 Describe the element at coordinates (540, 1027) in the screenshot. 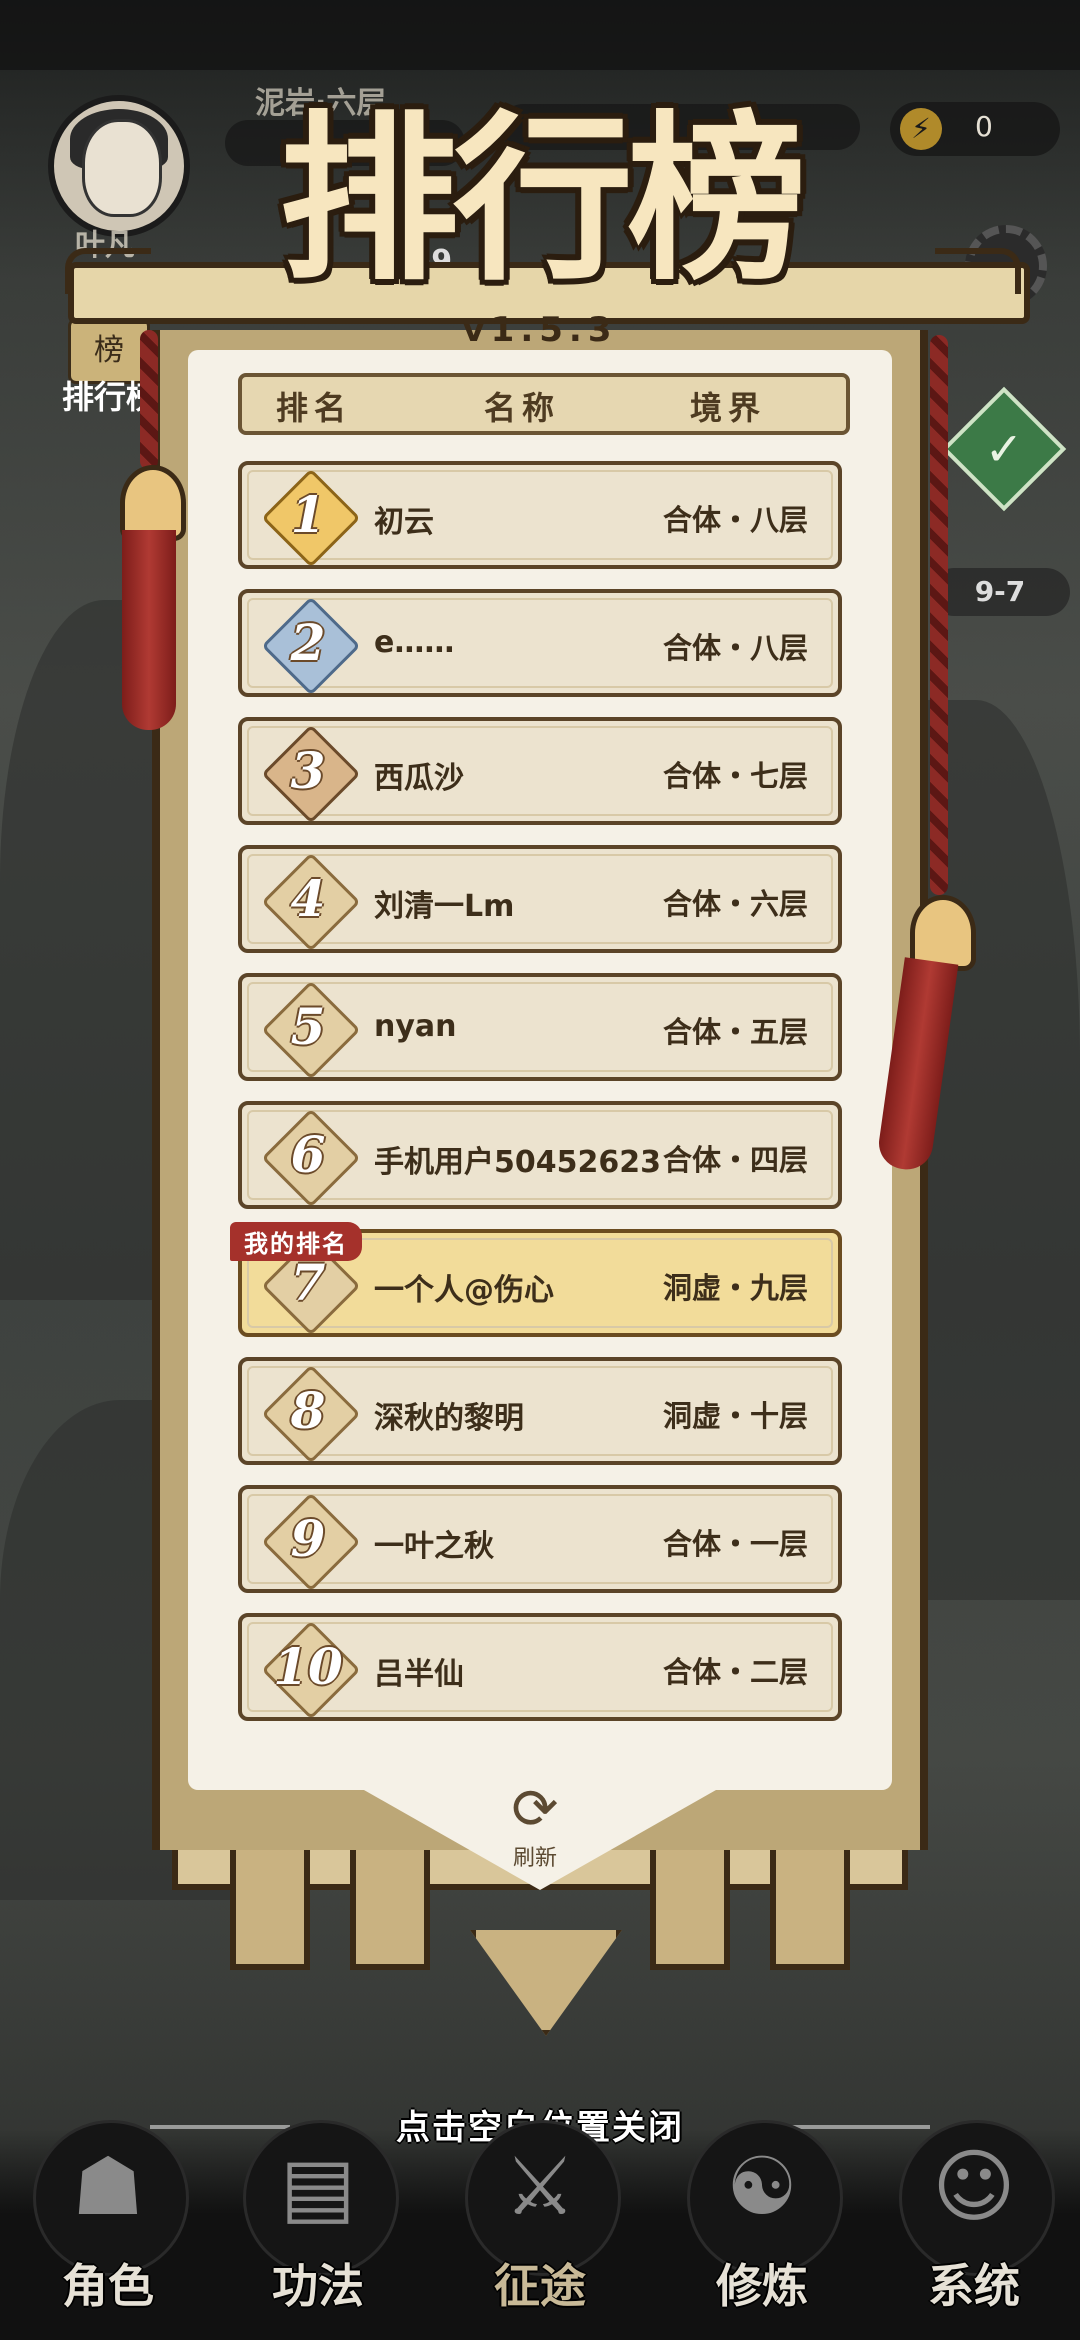

I see `table-row: 5 nyan 合体・五层` at that location.